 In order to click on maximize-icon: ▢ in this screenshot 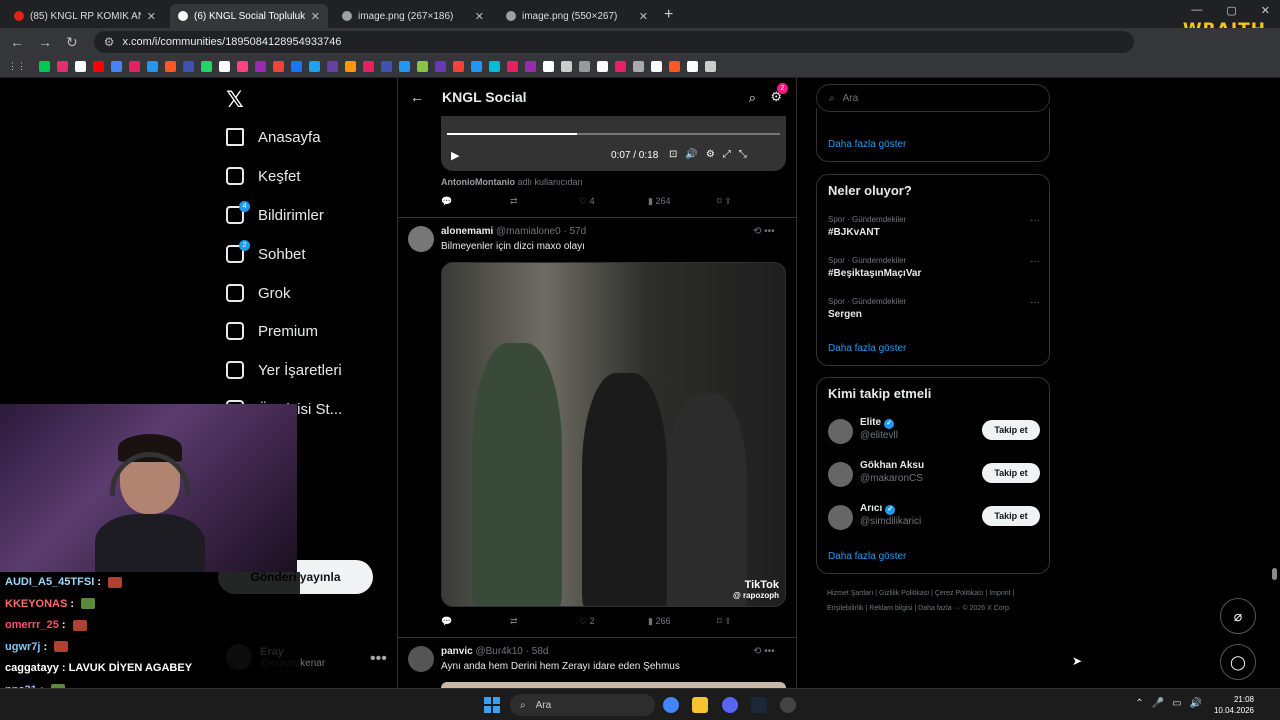, I will do `click(1231, 10)`.